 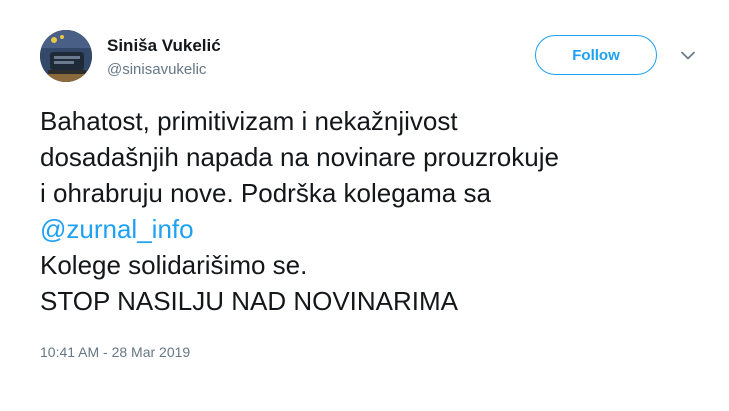 I want to click on avatar, so click(x=66, y=56).